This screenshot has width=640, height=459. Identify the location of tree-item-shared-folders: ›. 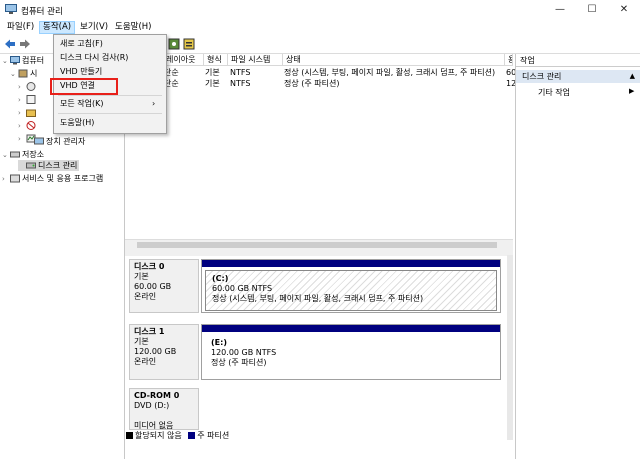
(28, 112).